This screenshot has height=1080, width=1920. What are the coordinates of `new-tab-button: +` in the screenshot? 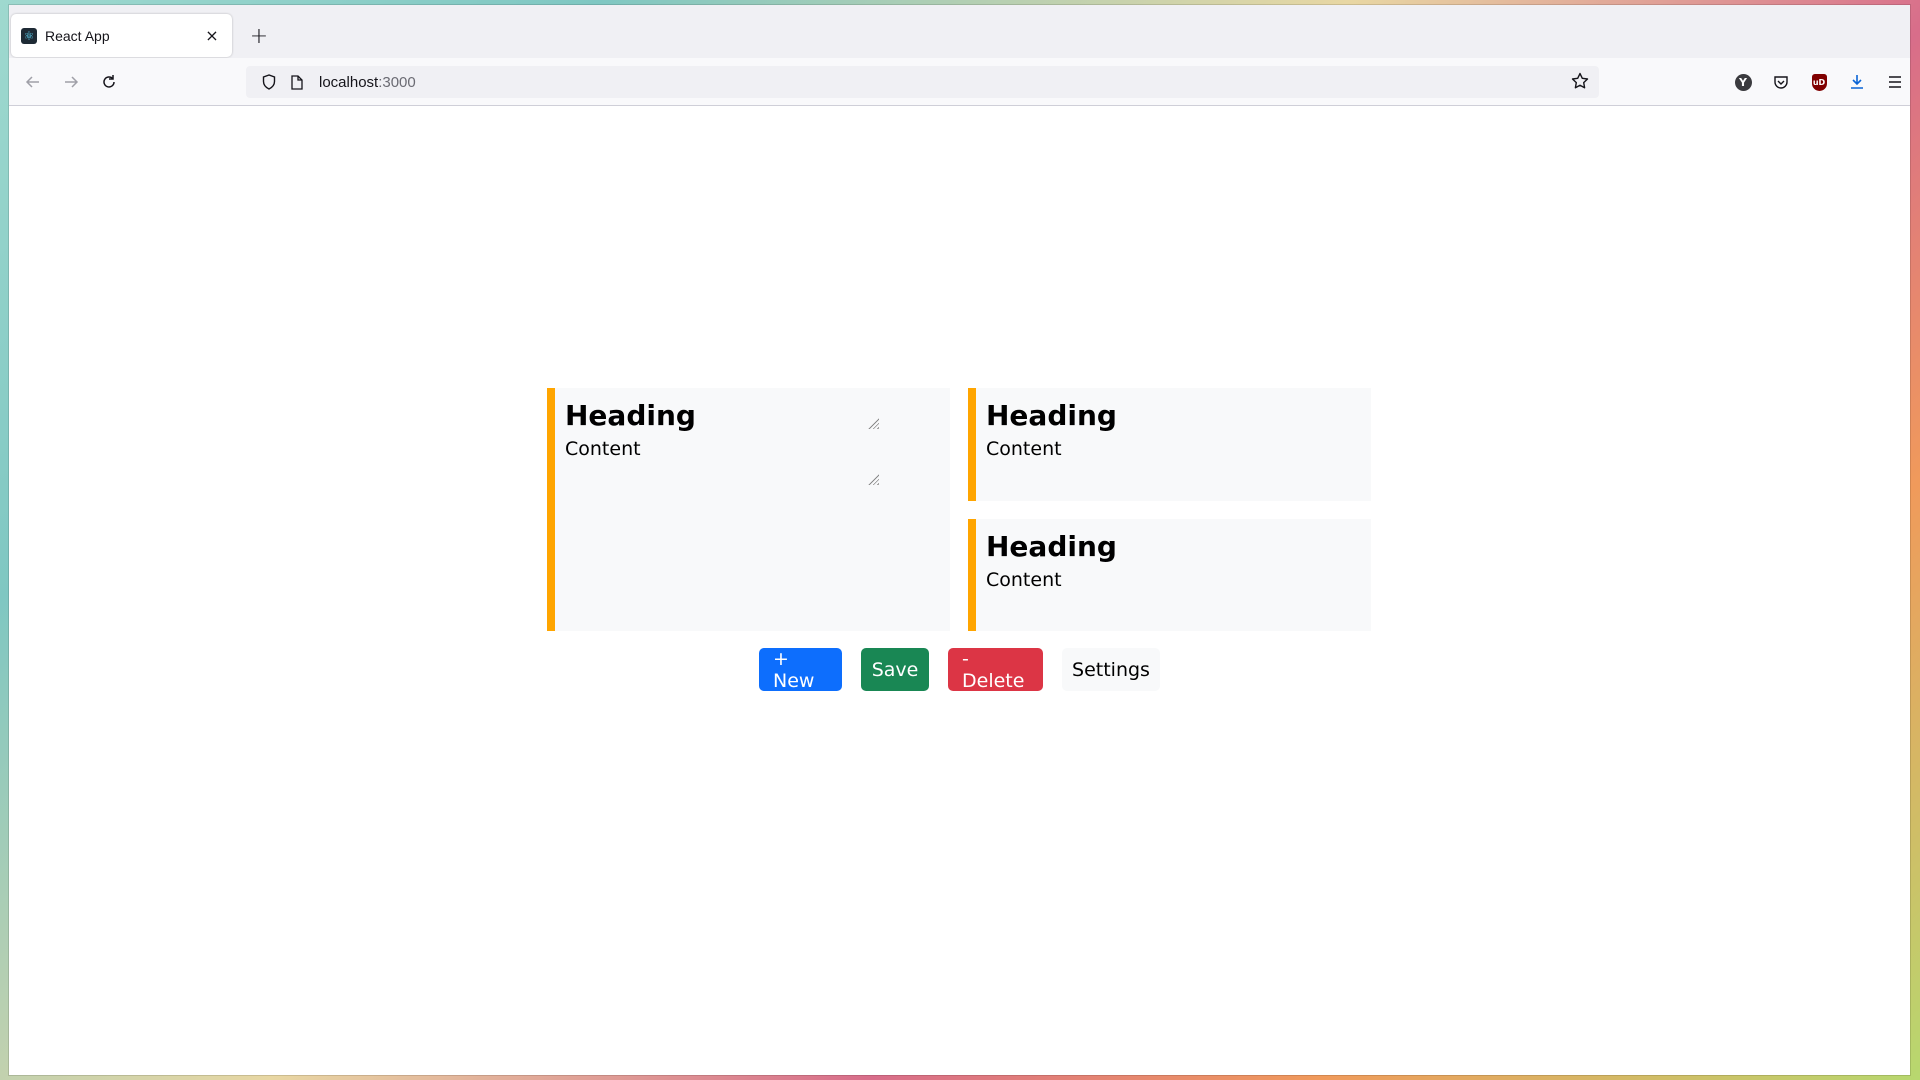 It's located at (259, 36).